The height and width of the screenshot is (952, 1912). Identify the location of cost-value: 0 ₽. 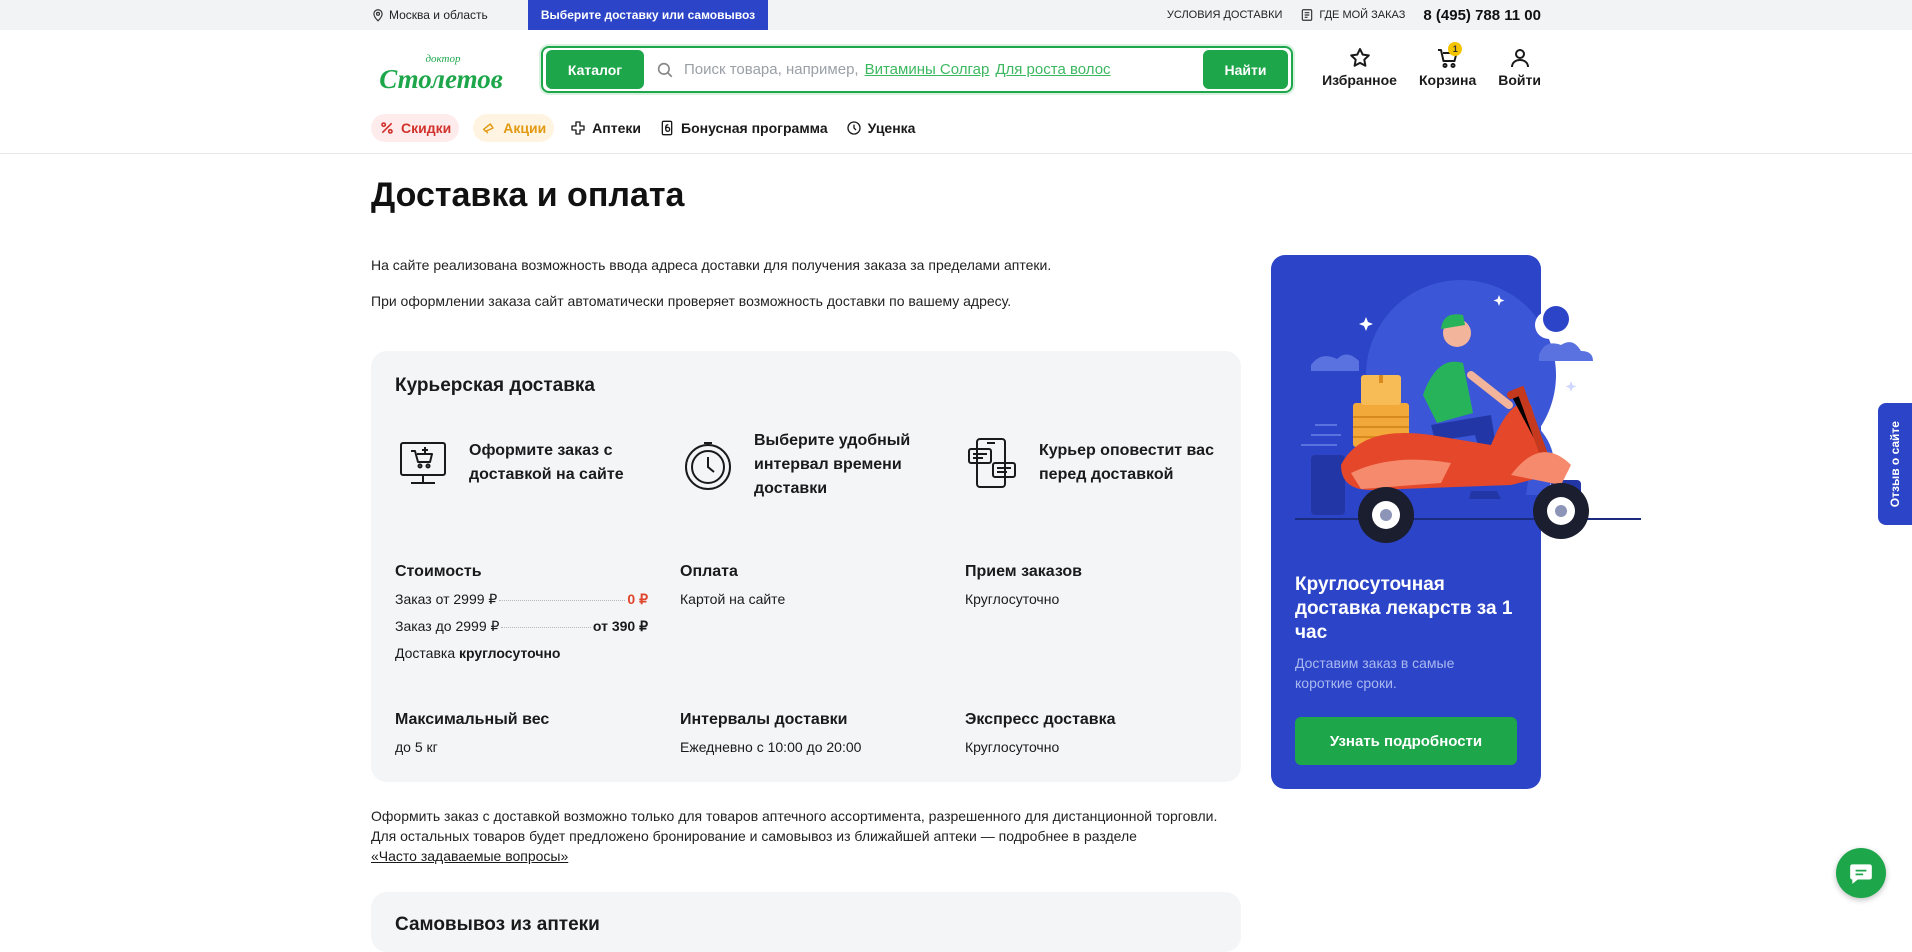
(637, 599).